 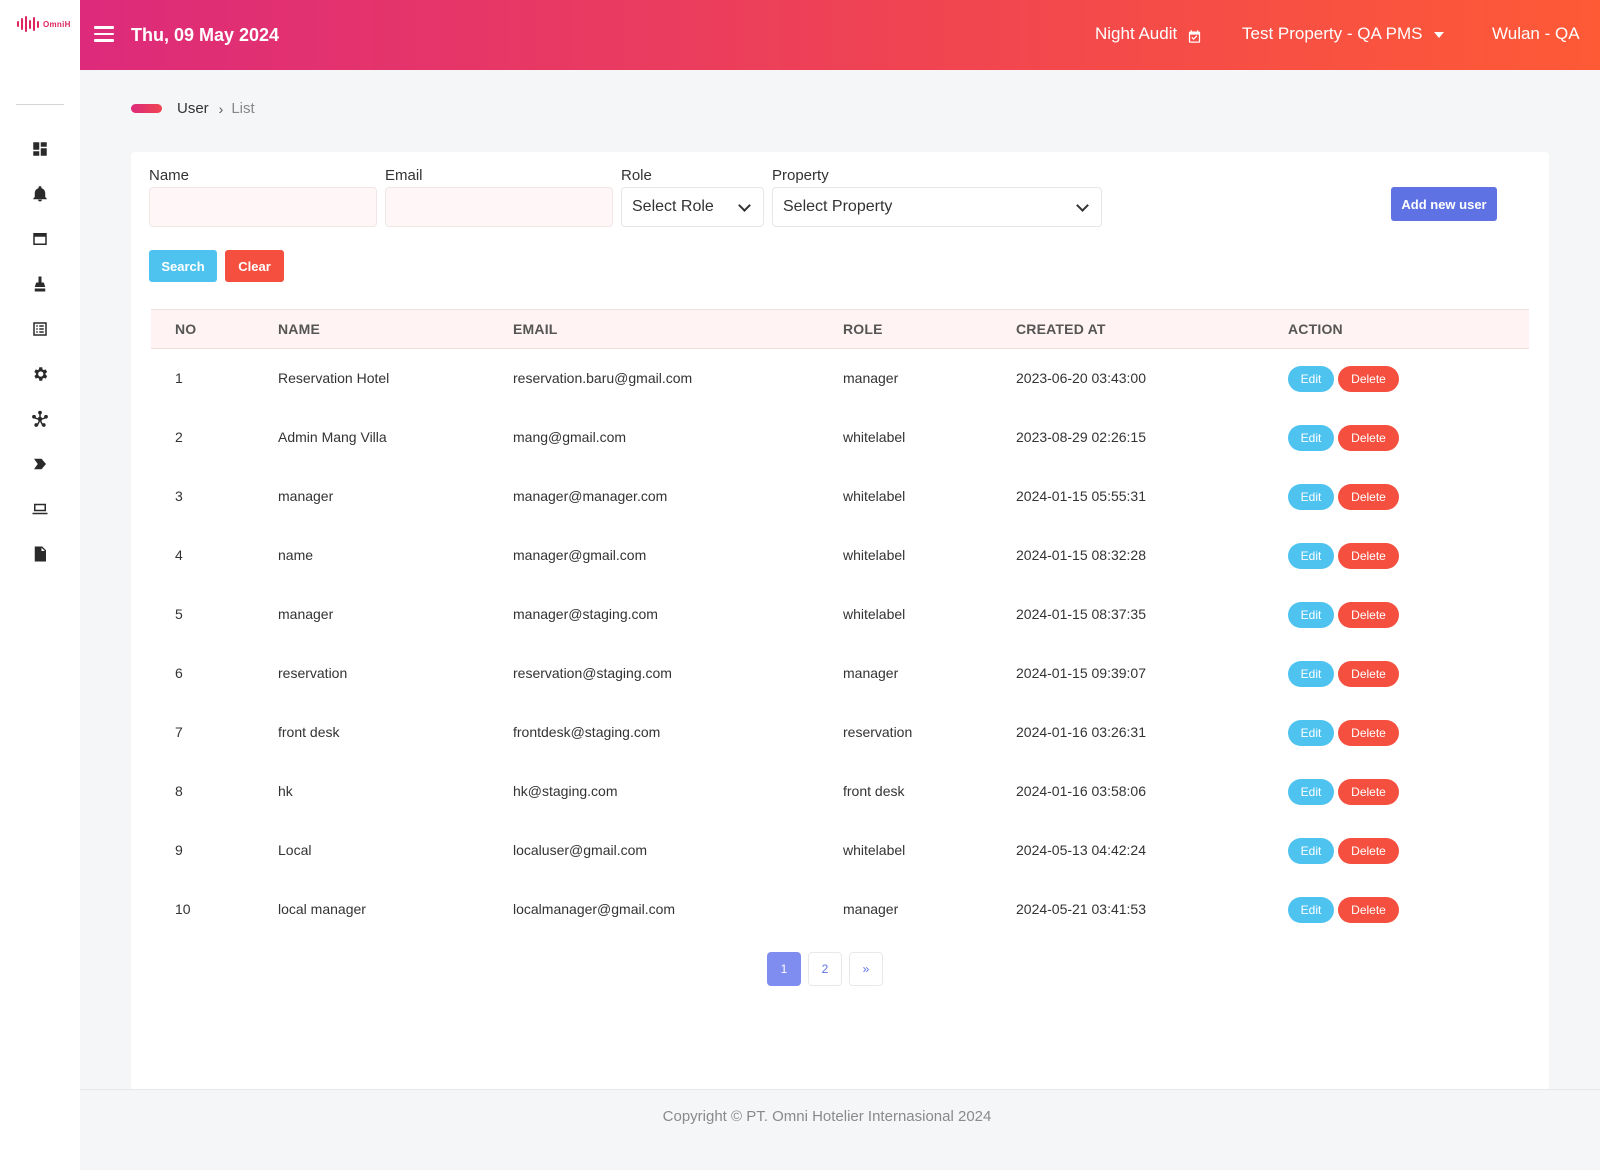 I want to click on breadcrumb-user: User, so click(x=193, y=108).